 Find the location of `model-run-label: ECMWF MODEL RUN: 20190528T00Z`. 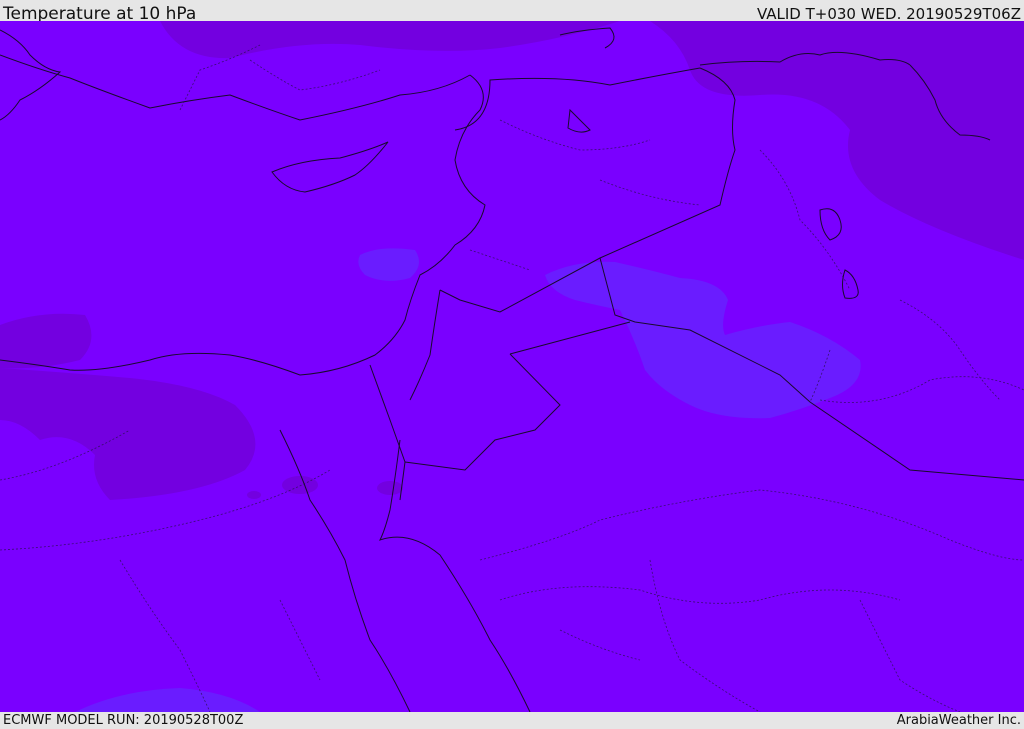

model-run-label: ECMWF MODEL RUN: 20190528T00Z is located at coordinates (123, 720).